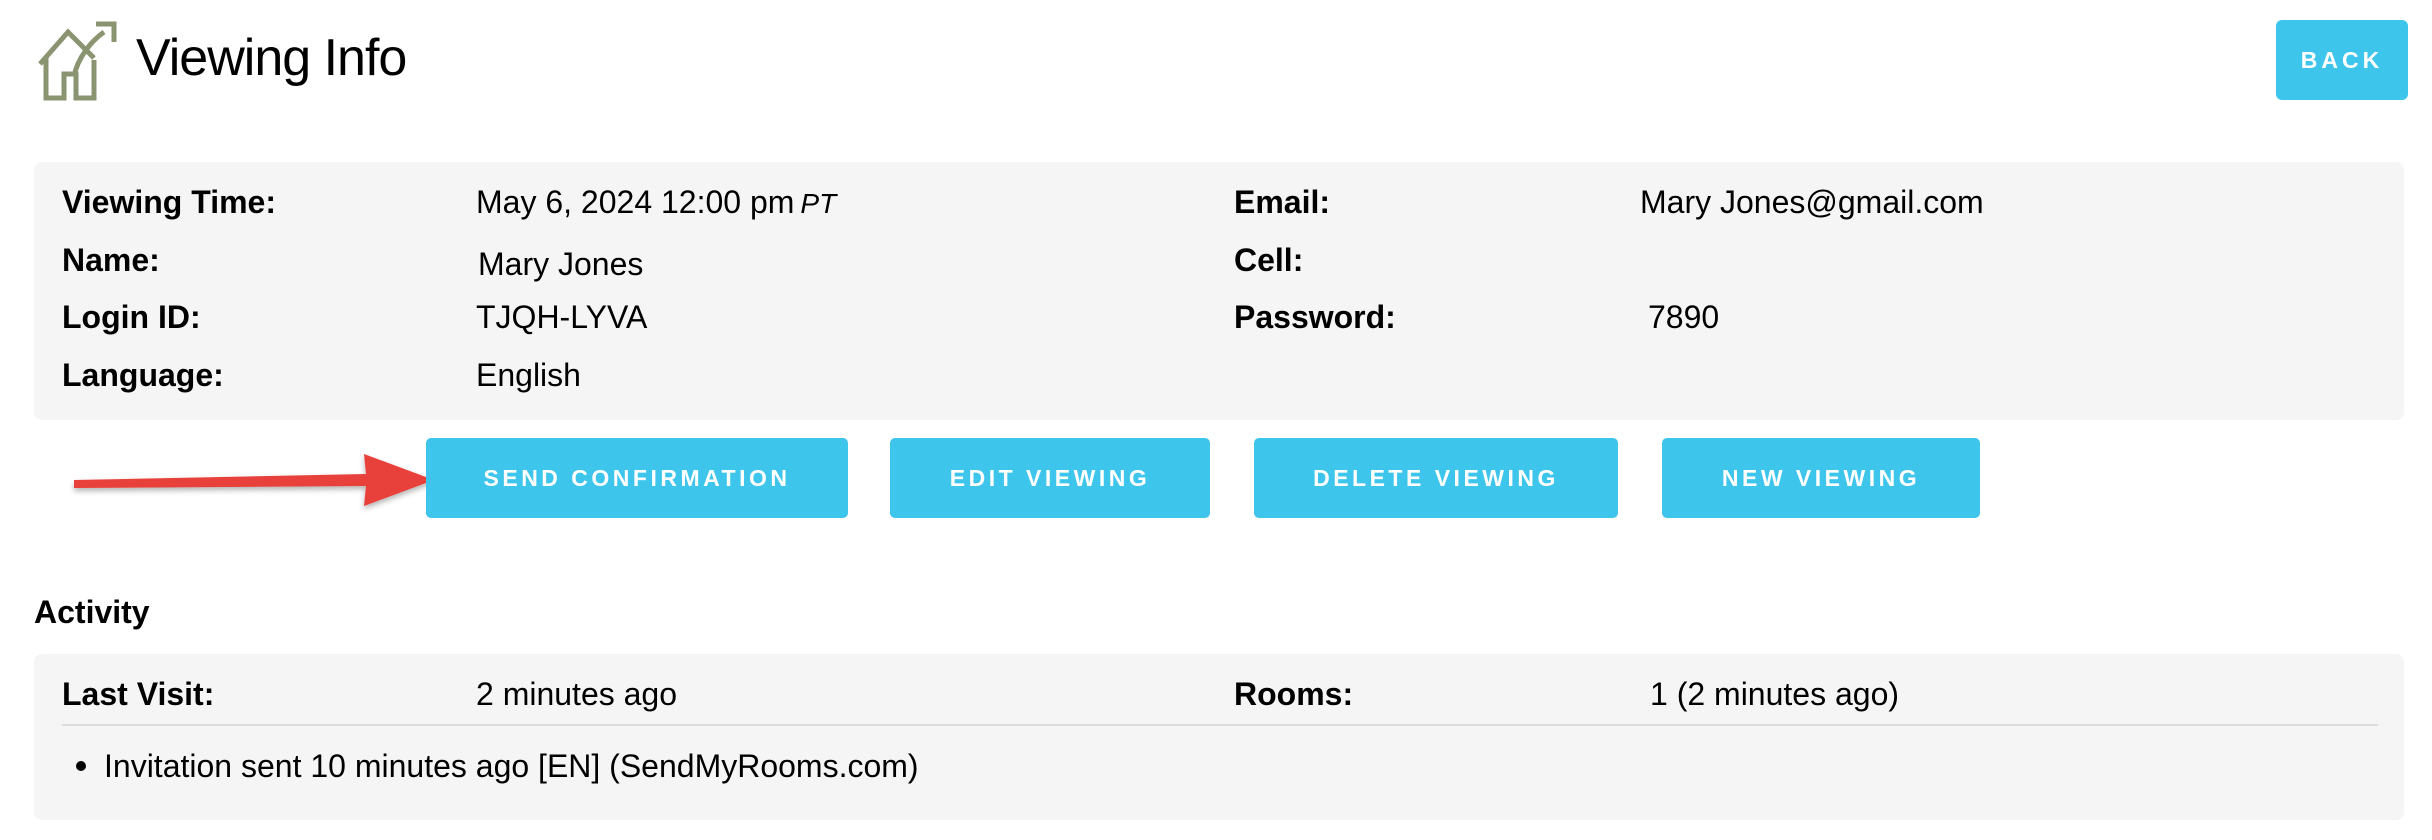  Describe the element at coordinates (1821, 478) in the screenshot. I see `new-viewing-button: NEW VIEWING` at that location.